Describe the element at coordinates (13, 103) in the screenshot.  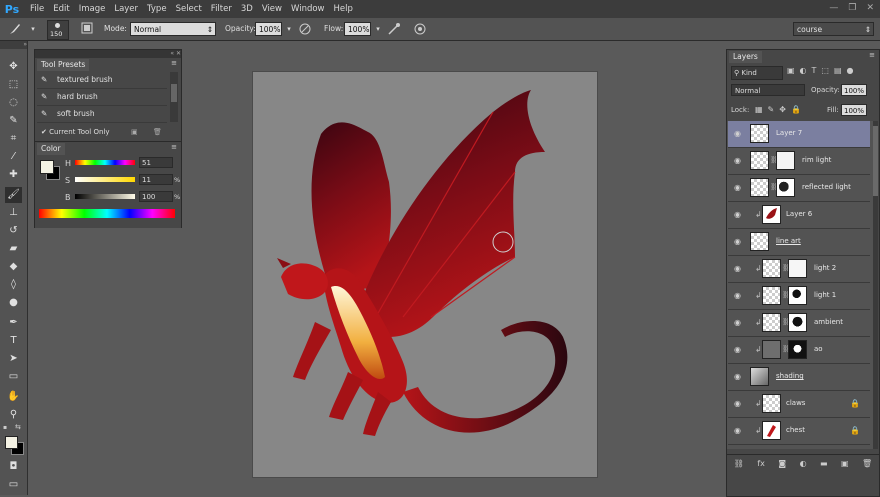
I see `lasso-tool-icon: ◌` at that location.